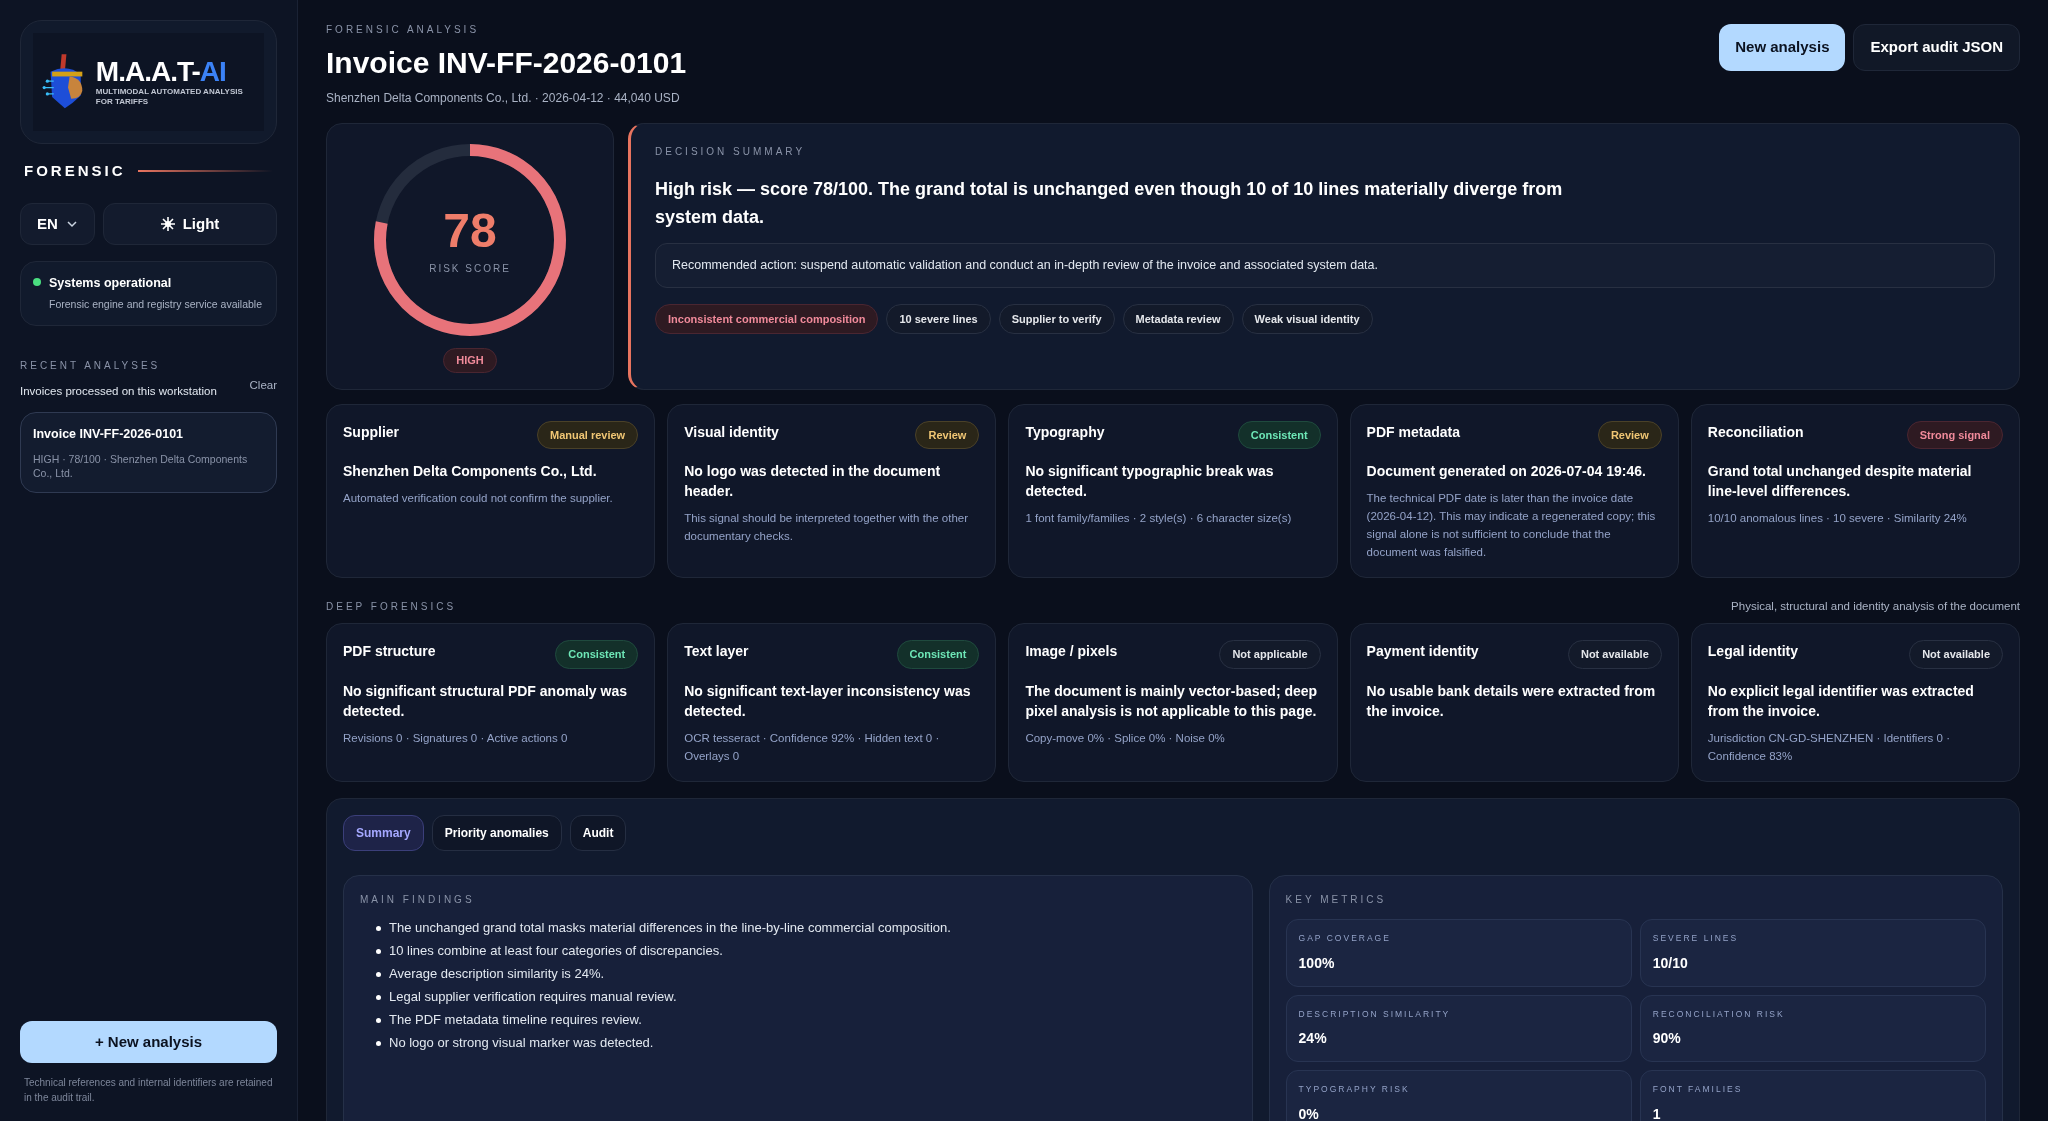 This screenshot has height=1121, width=2048. I want to click on footnote: Technical references and internal identifiers are retained in the audit trail., so click(148, 1090).